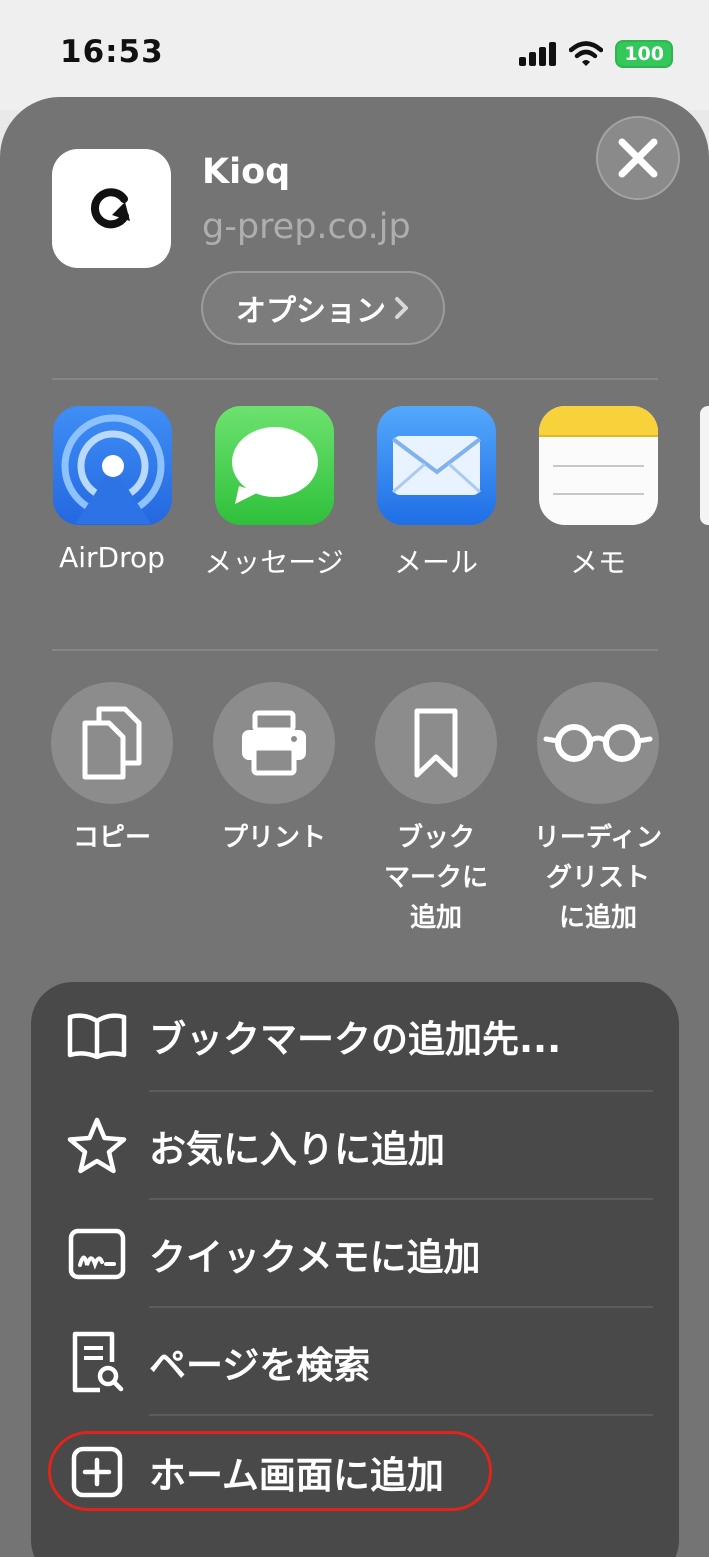 The image size is (709, 1557). Describe the element at coordinates (112, 52) in the screenshot. I see `status-time: 16:53` at that location.